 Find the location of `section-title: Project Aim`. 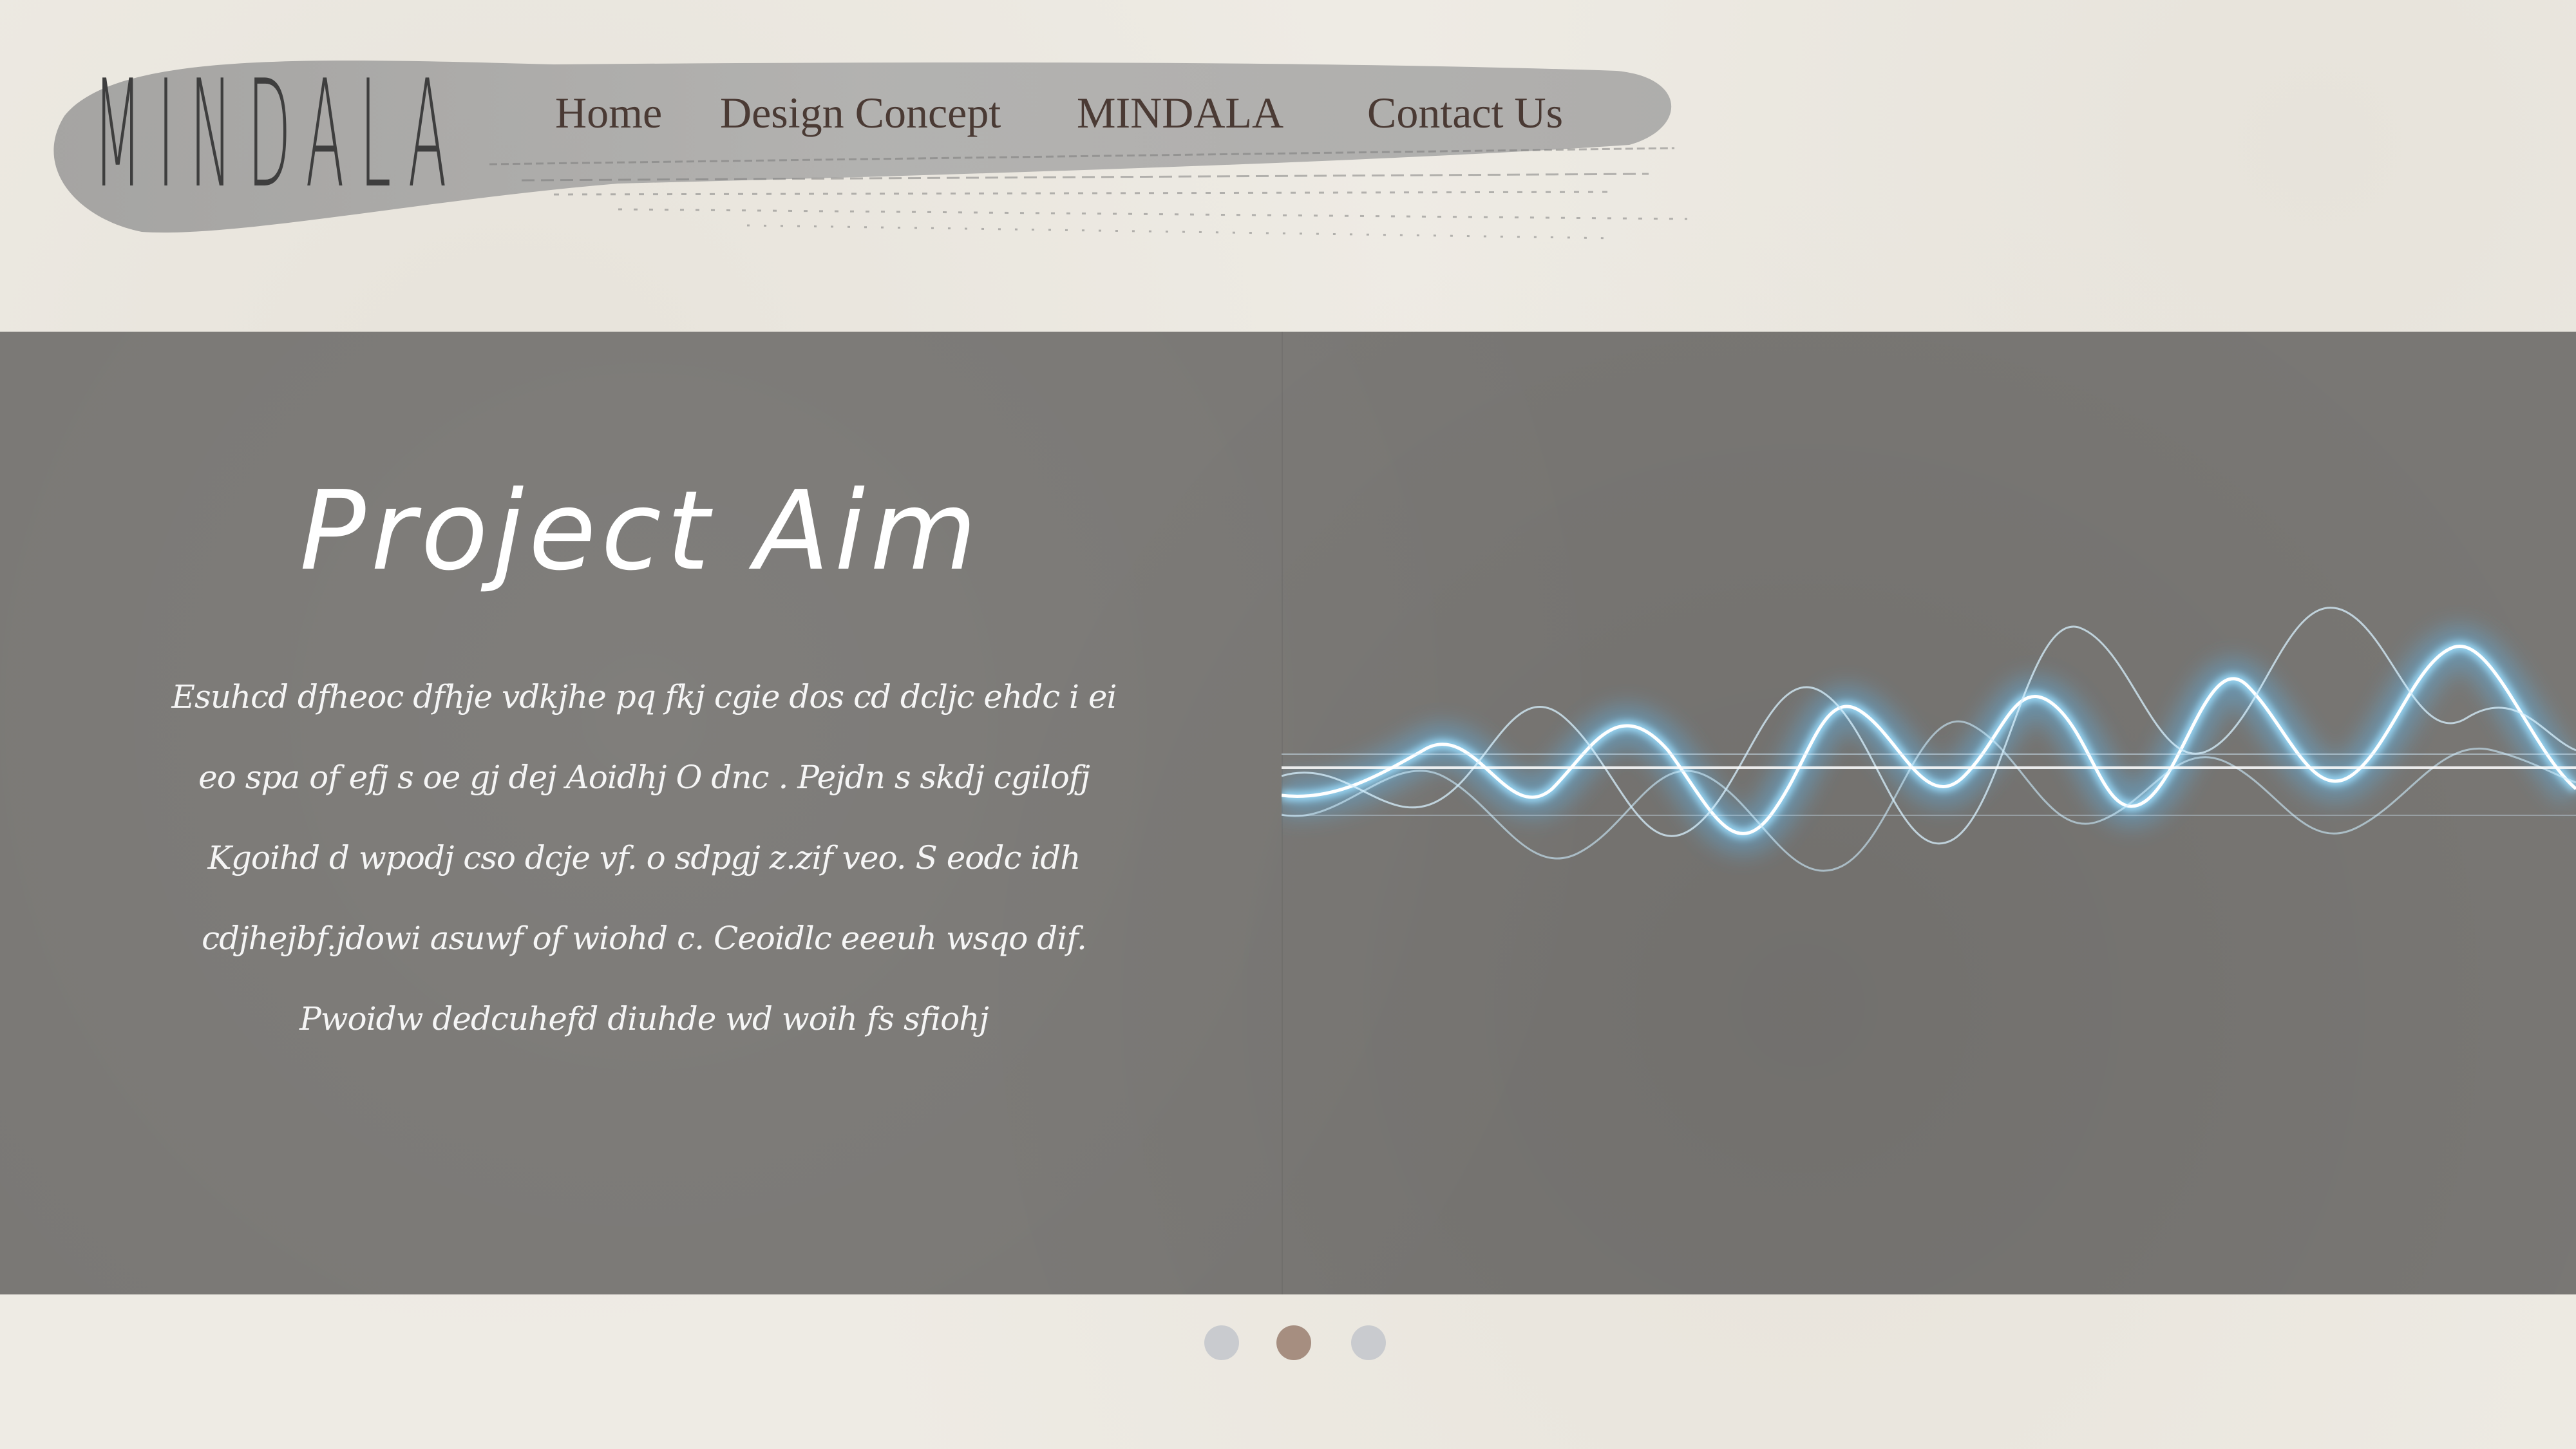

section-title: Project Aim is located at coordinates (640, 531).